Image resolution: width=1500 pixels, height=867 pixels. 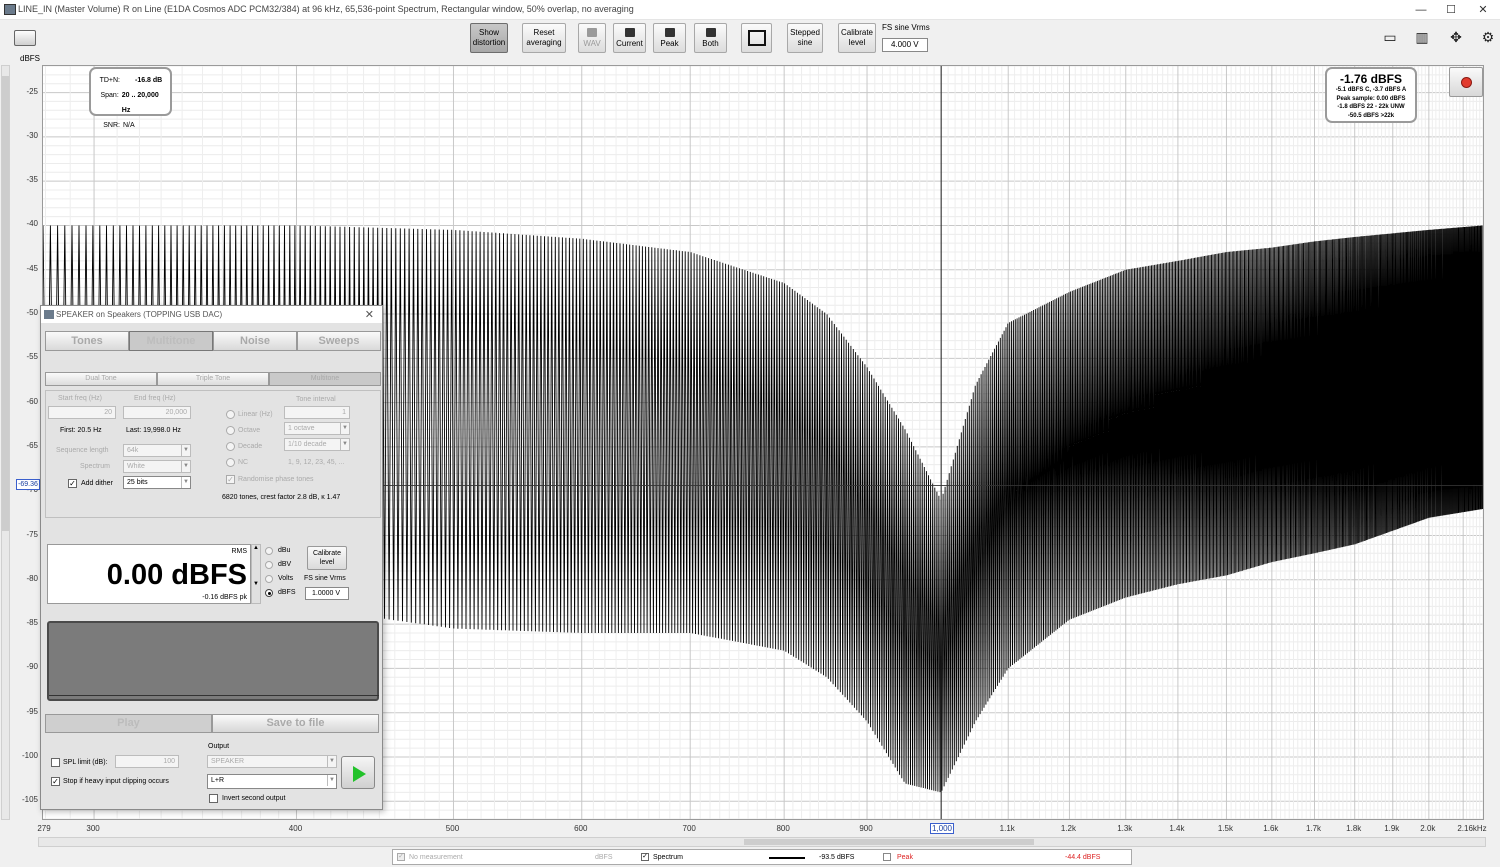 I want to click on fs-sine-input: 4.000 V, so click(x=905, y=45).